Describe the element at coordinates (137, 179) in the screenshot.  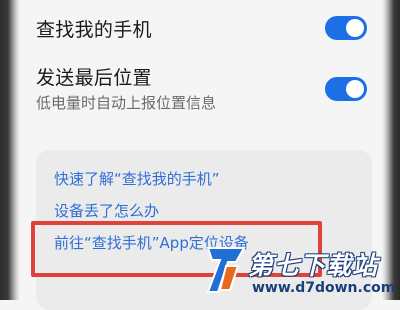
I see `learn-find-my-phone-link: 快速了解“查找我的手机”` at that location.